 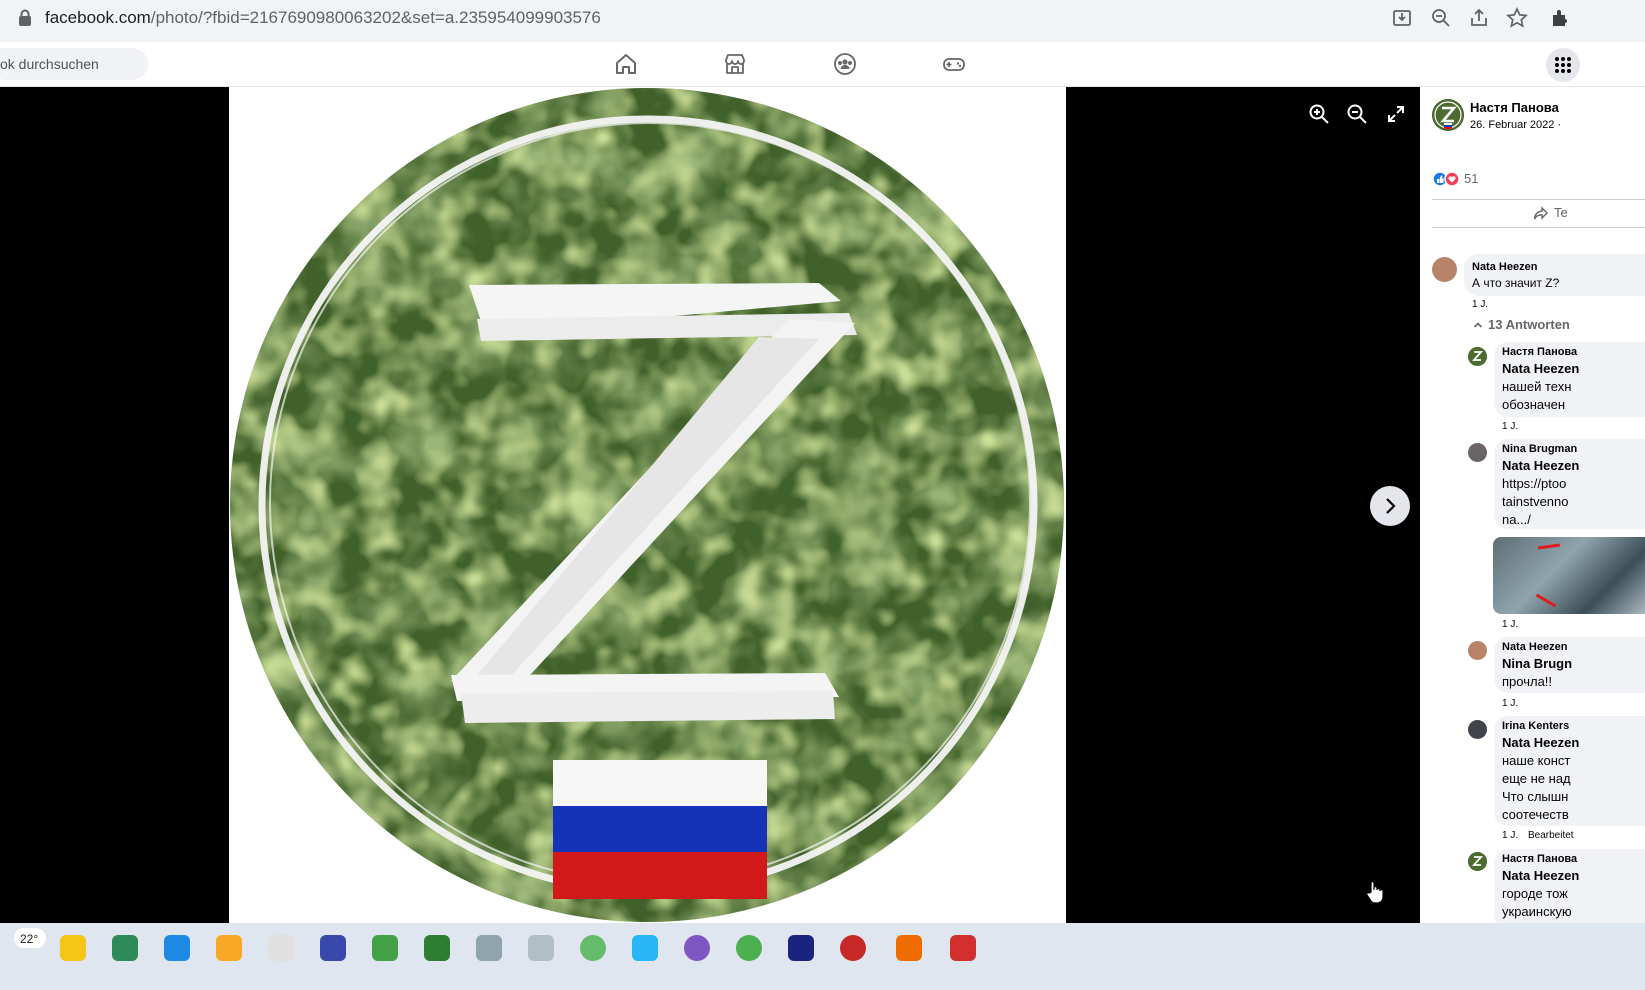 I want to click on url-domain: facebook.com, so click(x=98, y=17).